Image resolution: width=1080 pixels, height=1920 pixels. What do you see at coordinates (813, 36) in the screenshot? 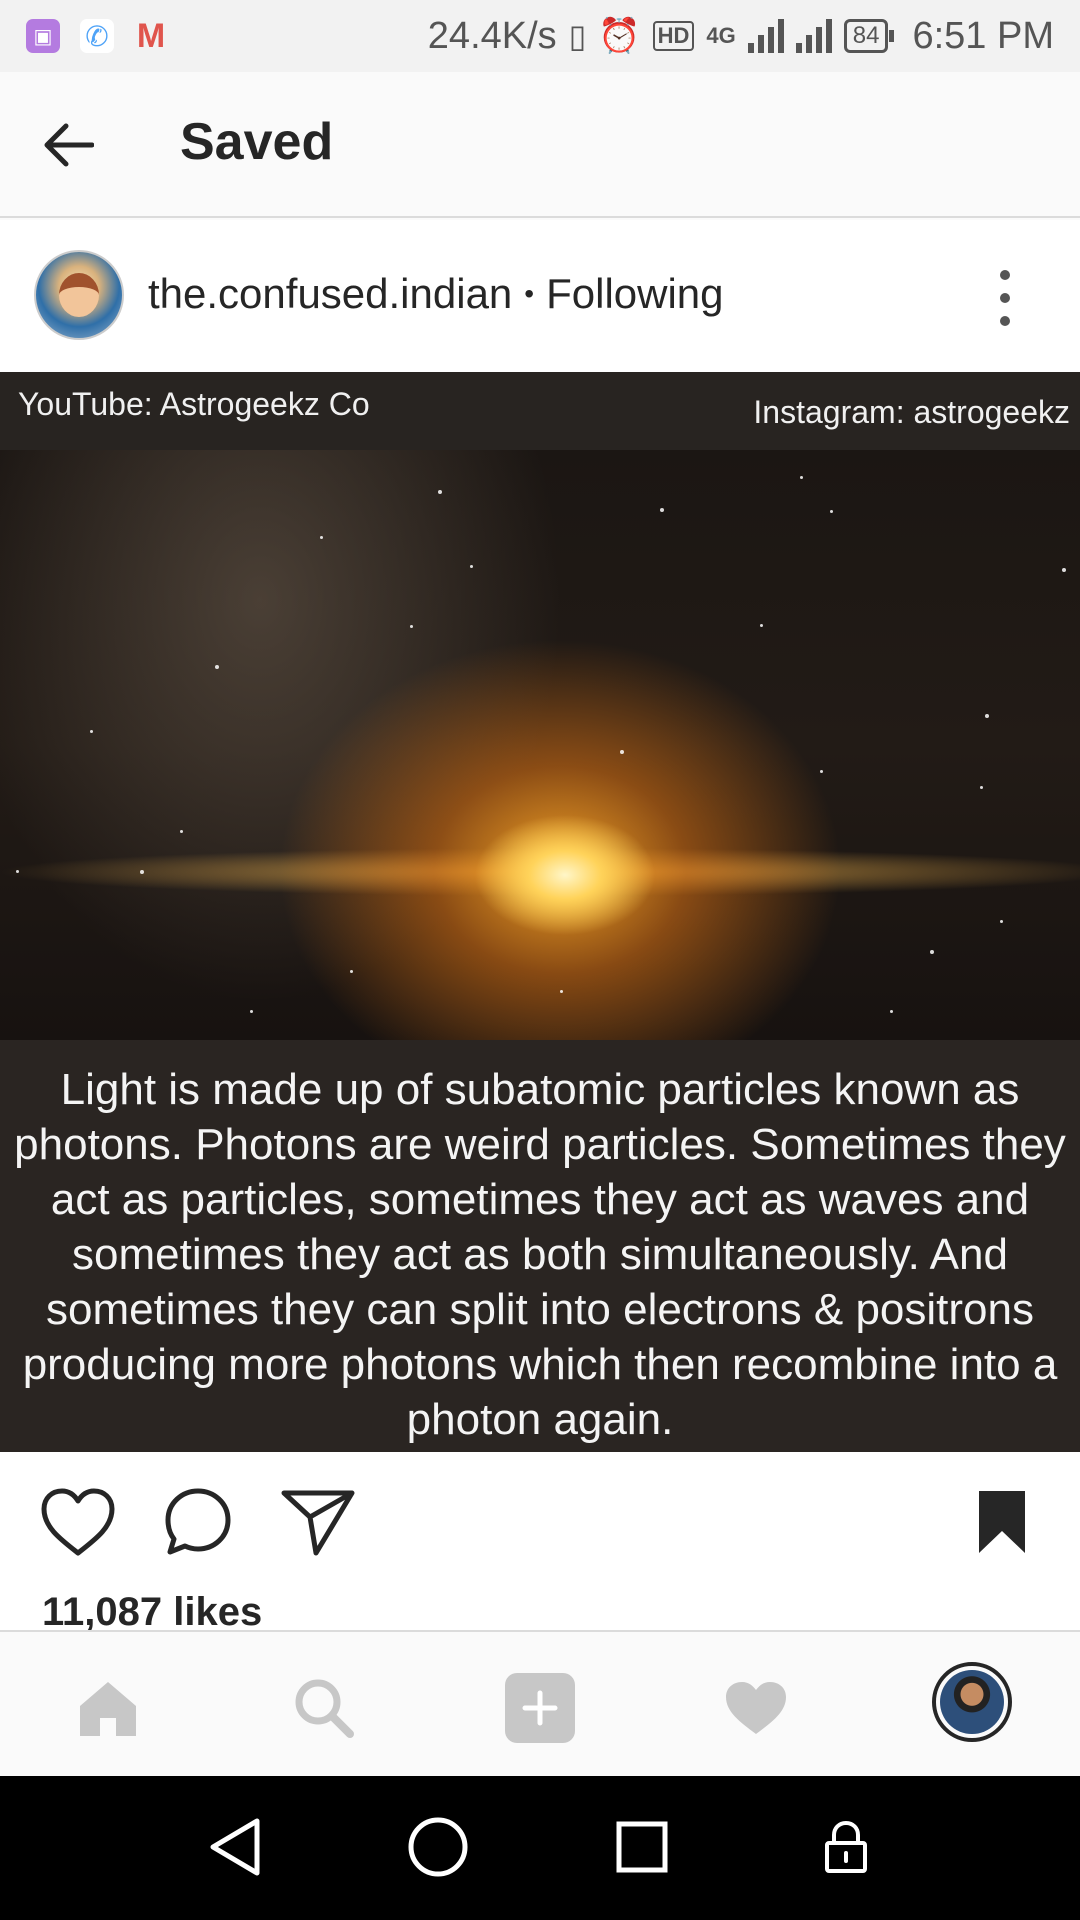
I see `signal-icon-secondary` at bounding box center [813, 36].